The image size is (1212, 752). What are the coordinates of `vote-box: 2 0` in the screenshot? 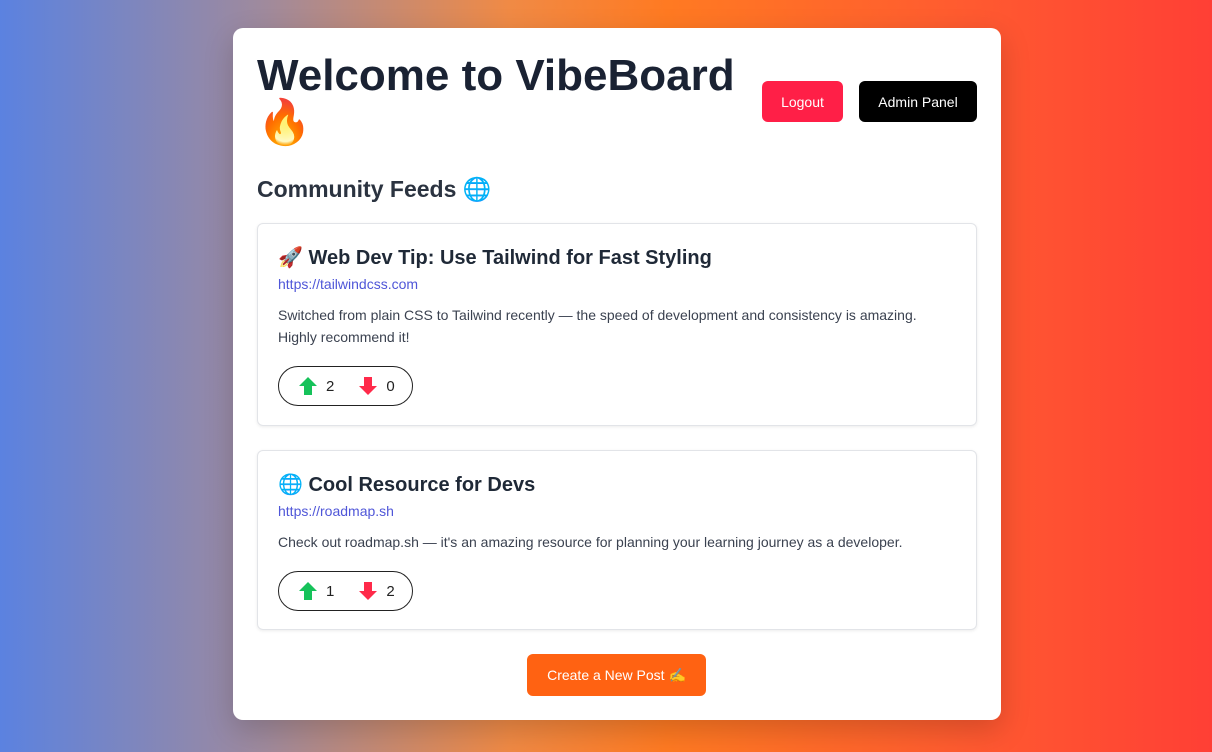 It's located at (345, 386).